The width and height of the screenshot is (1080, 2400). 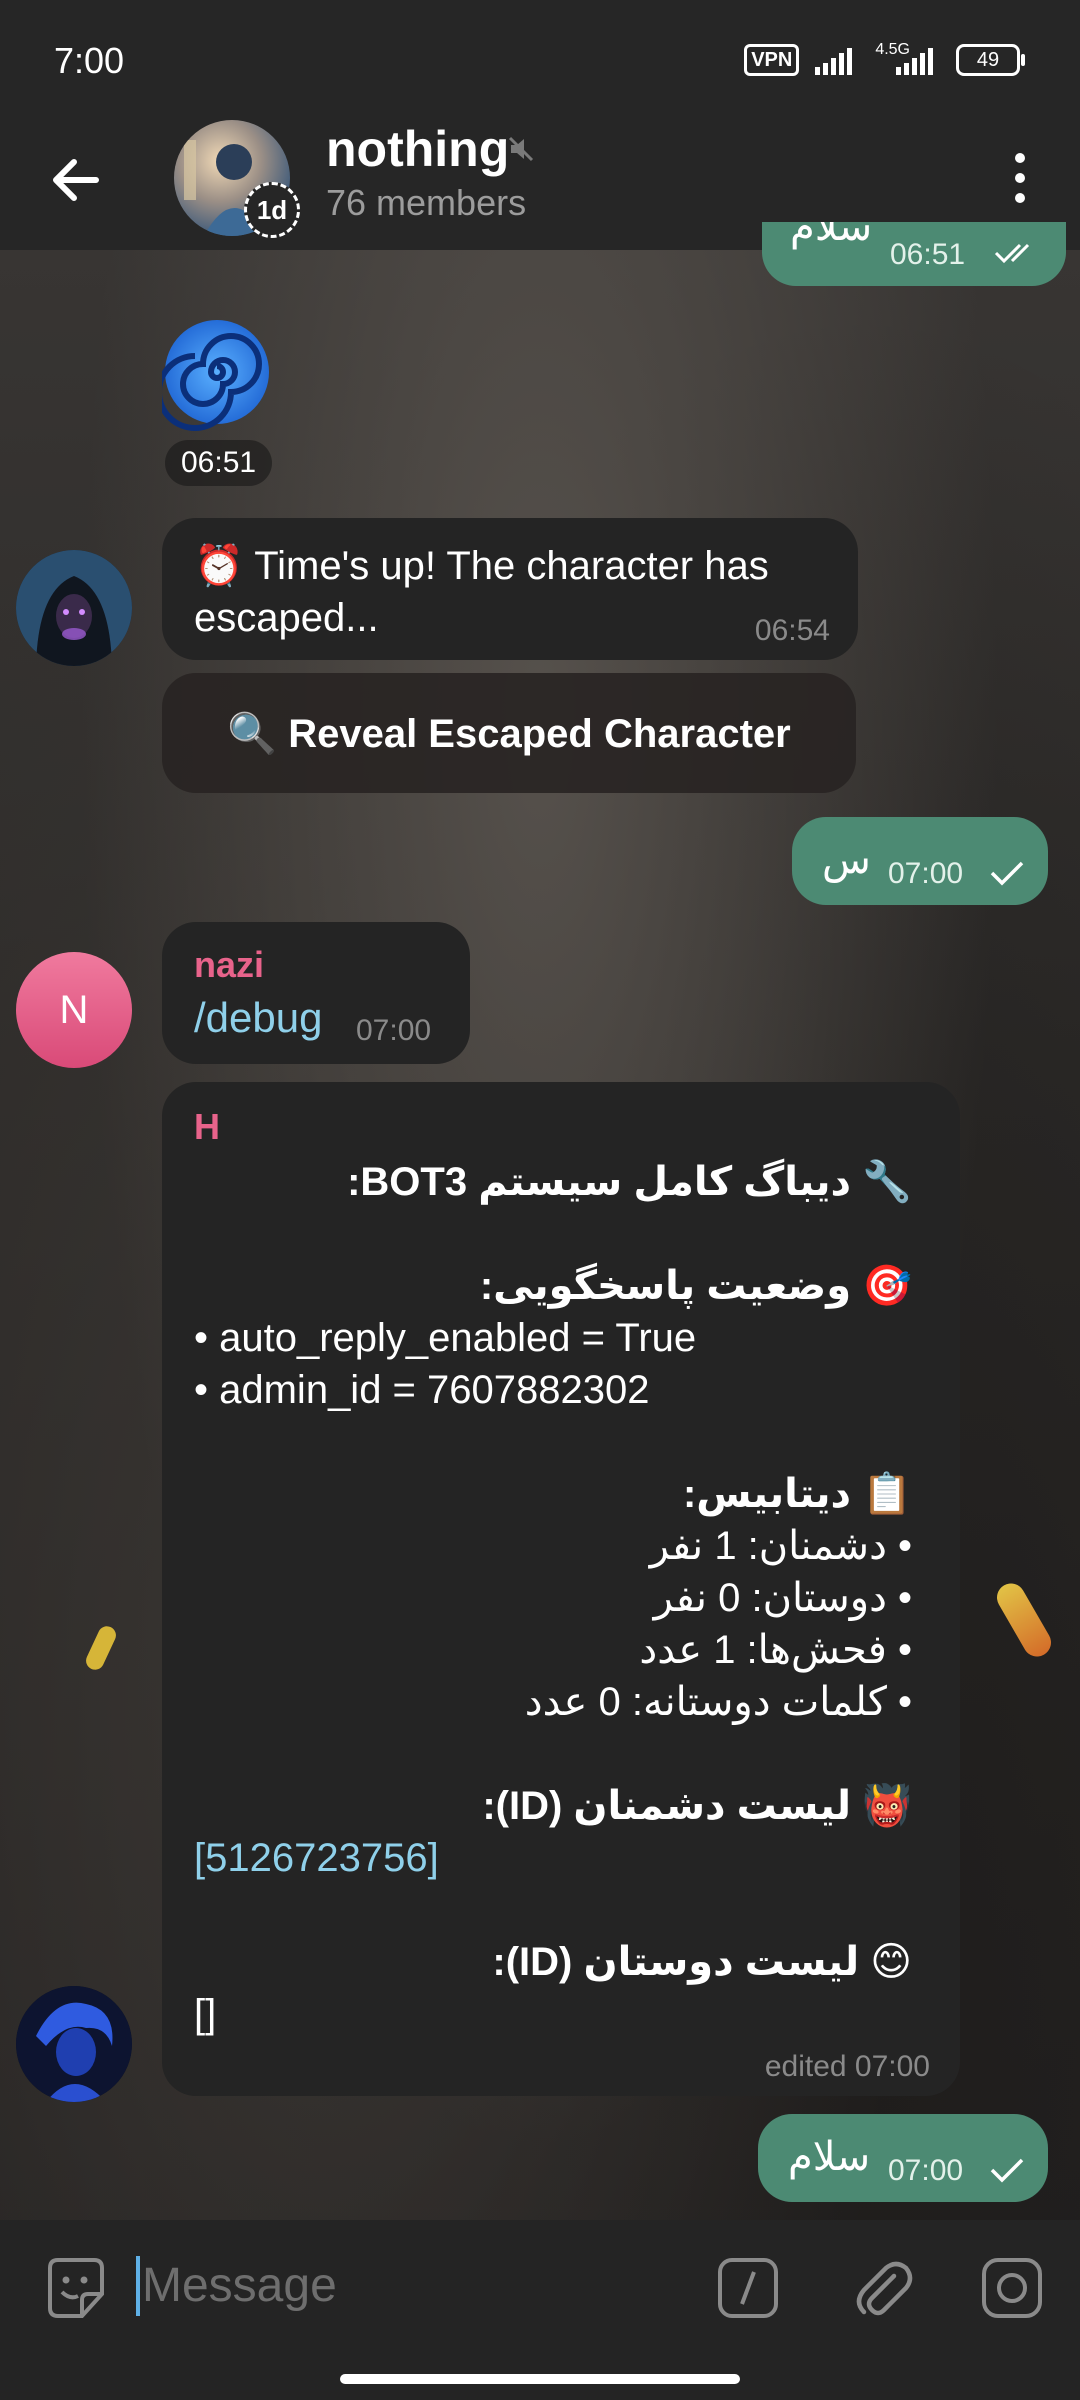 I want to click on network-type: 4.5G, so click(x=892, y=49).